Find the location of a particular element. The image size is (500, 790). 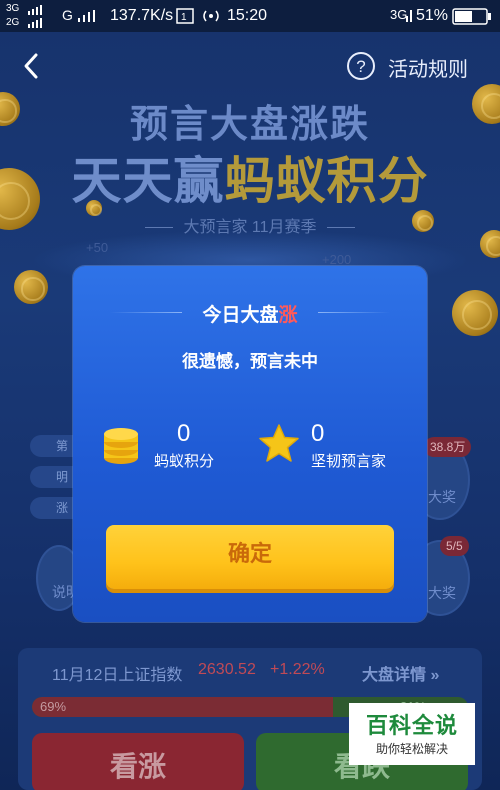

dialog-title-highlight: 涨 is located at coordinates (288, 315).